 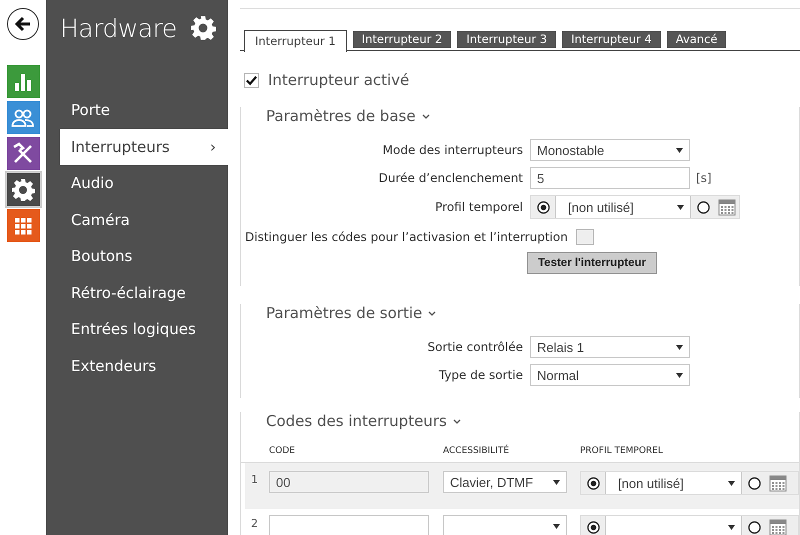 What do you see at coordinates (137, 256) in the screenshot?
I see `sidebar-item: Boutons` at bounding box center [137, 256].